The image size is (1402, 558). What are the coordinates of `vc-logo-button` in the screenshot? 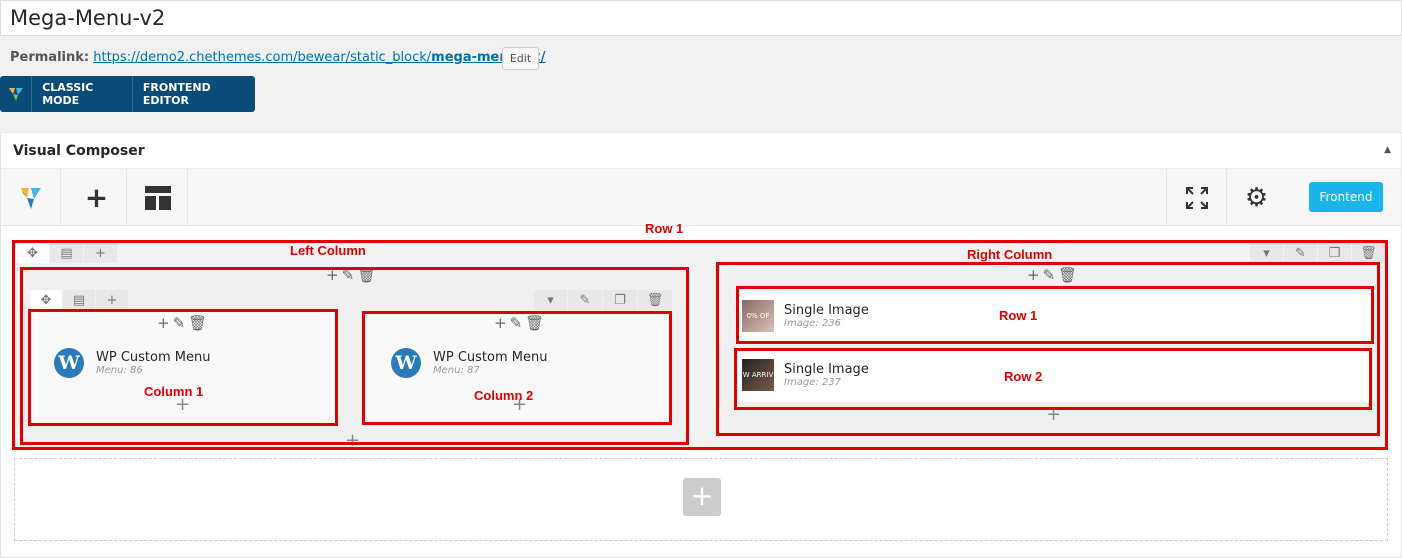 It's located at (31, 197).